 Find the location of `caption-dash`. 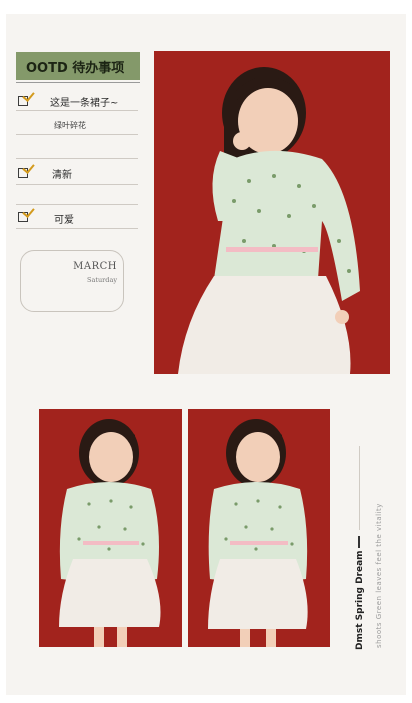

caption-dash is located at coordinates (359, 542).